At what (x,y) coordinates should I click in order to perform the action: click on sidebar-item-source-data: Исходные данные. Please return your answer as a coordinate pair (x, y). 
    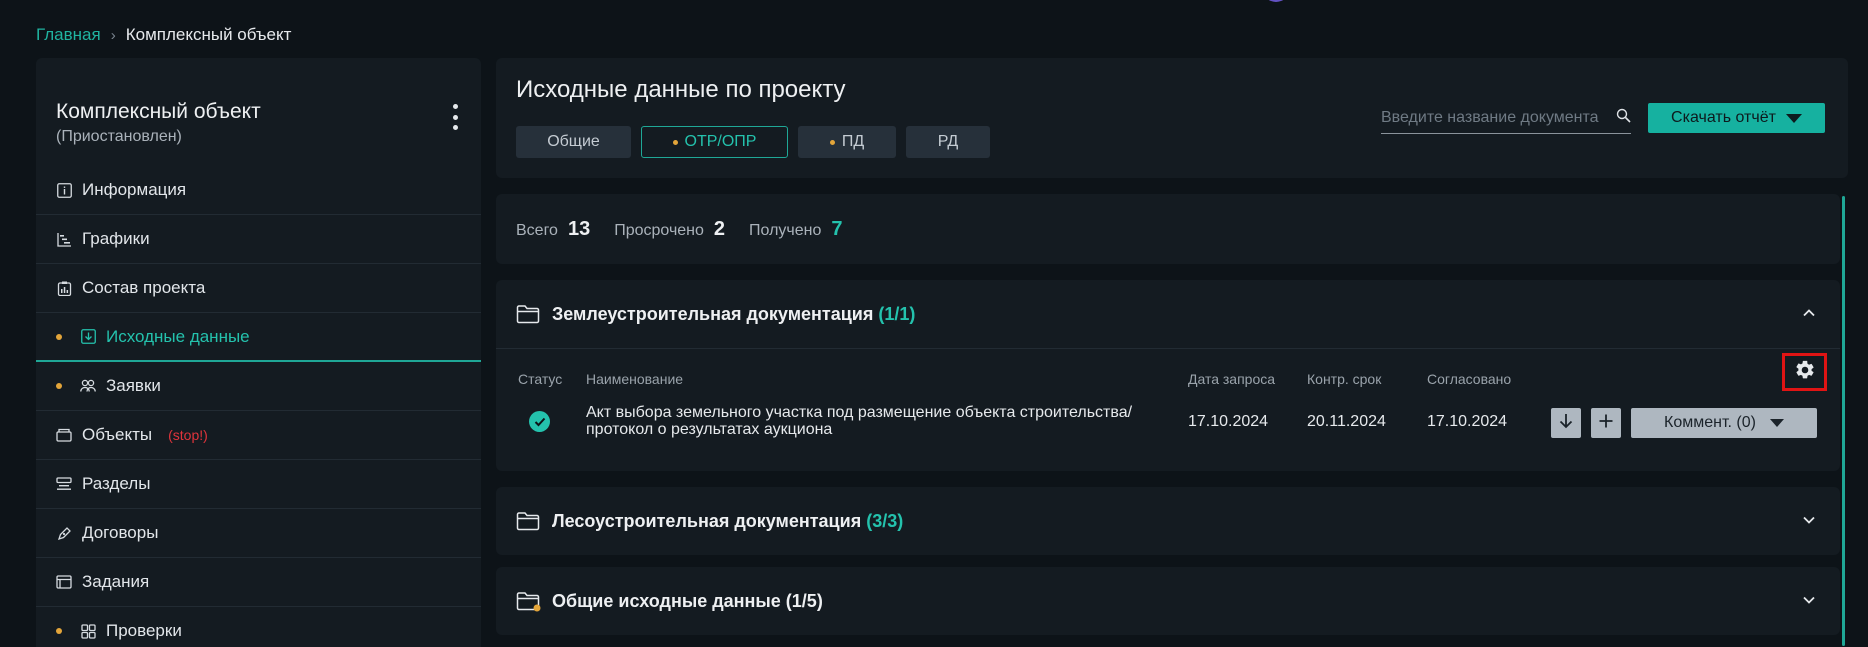
    Looking at the image, I should click on (258, 337).